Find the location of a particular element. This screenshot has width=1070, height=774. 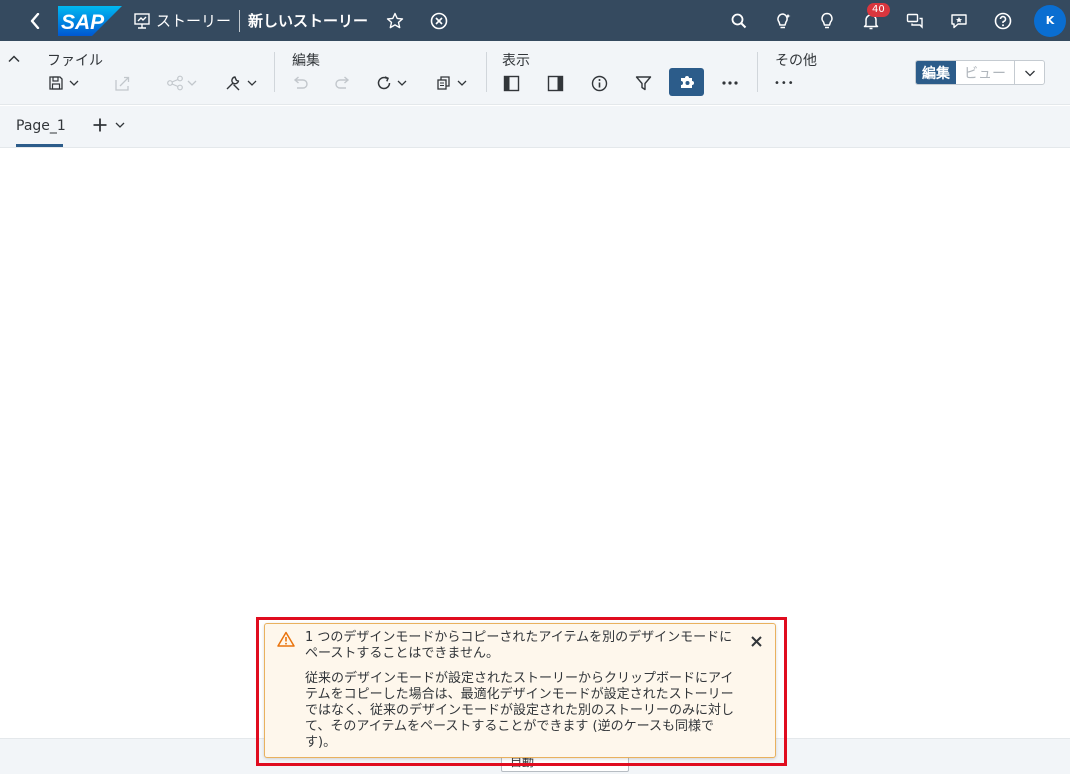

ideas-button is located at coordinates (827, 21).